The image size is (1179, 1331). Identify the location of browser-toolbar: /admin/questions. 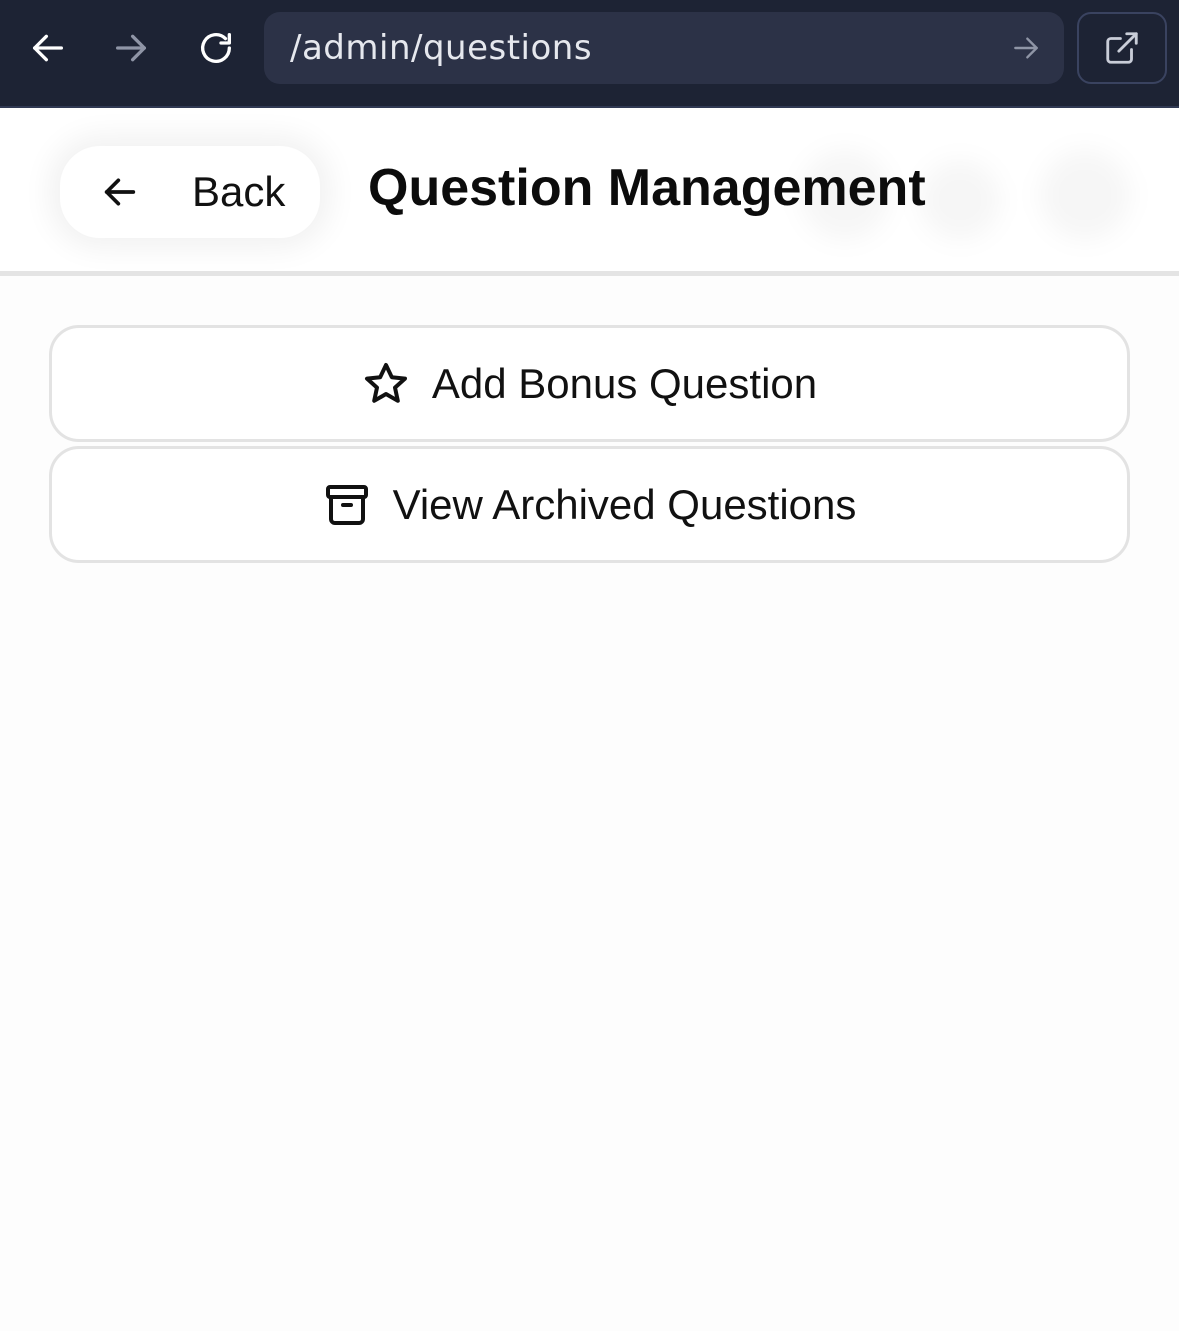
(589, 54).